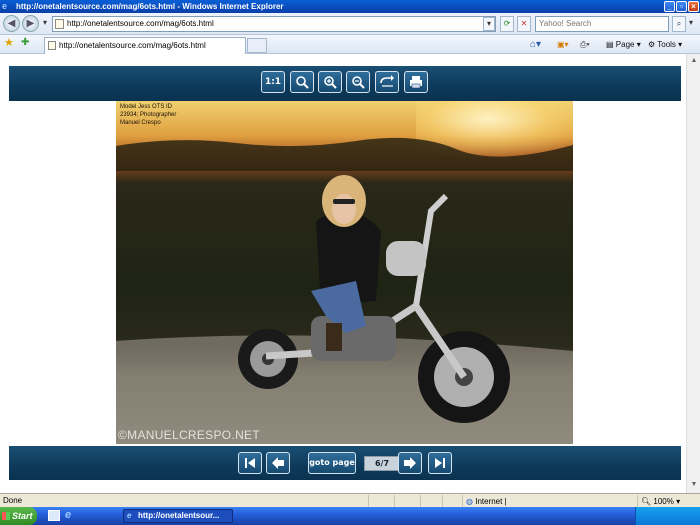 The height and width of the screenshot is (525, 700). What do you see at coordinates (602, 24) in the screenshot?
I see `search-input: Yahoo! Search` at bounding box center [602, 24].